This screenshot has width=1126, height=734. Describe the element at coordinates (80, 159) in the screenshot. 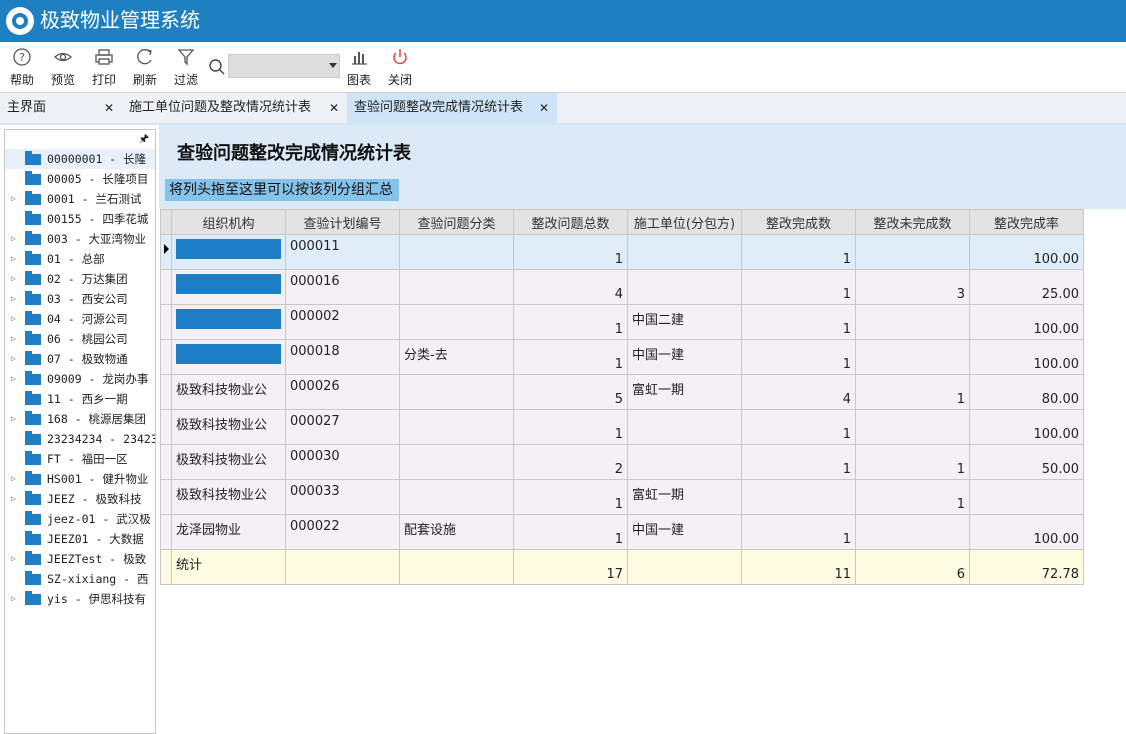

I see `tree-item: 00000001 - 长隆` at that location.